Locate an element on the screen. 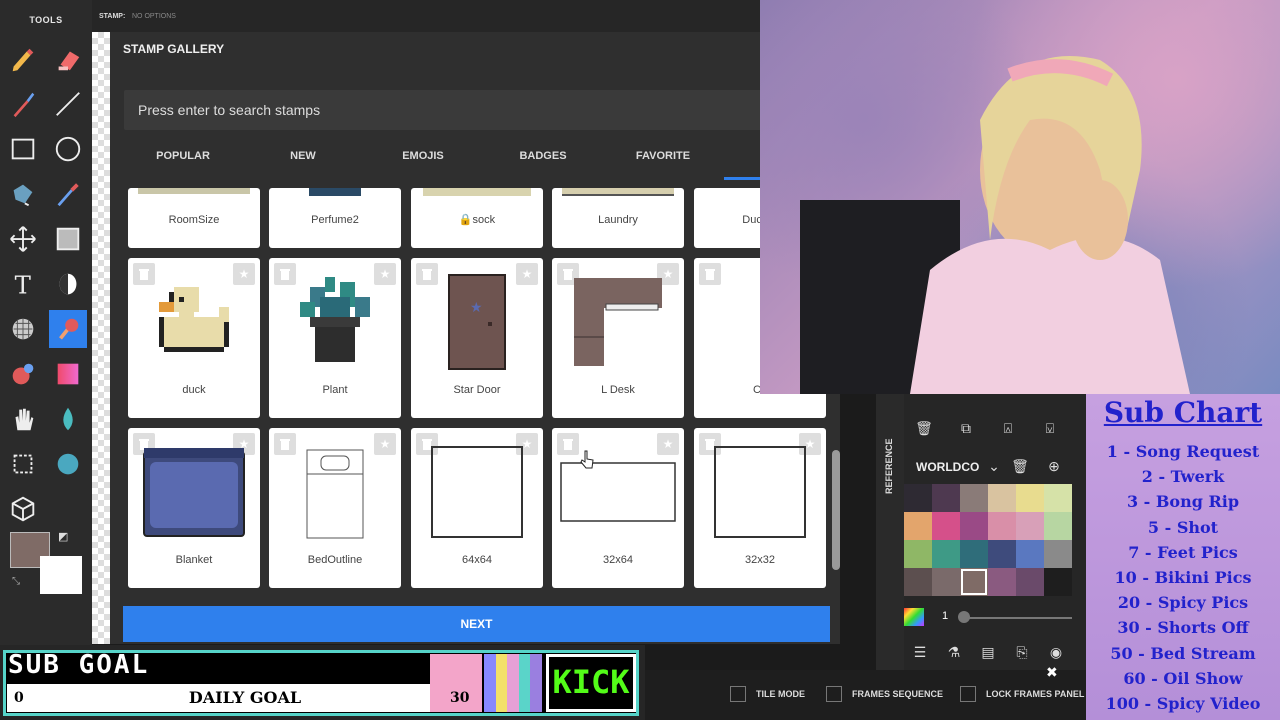 Image resolution: width=1280 pixels, height=720 pixels. stamp-card: RoomSize is located at coordinates (194, 218).